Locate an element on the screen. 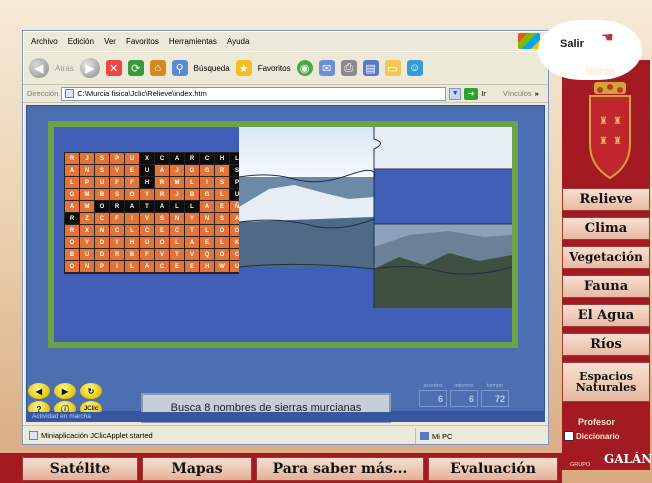 This screenshot has height=483, width=652. salir-button: Salir is located at coordinates (572, 44).